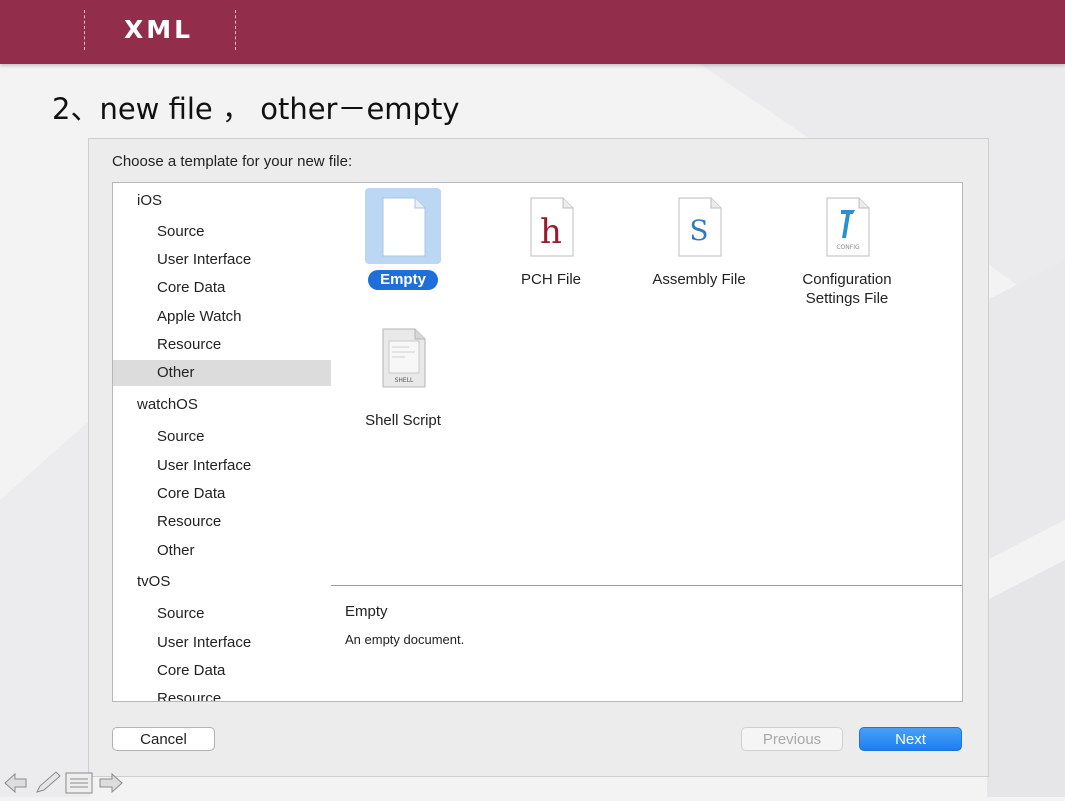 The width and height of the screenshot is (1065, 801). What do you see at coordinates (403, 420) in the screenshot?
I see `template-label: Shell Script` at bounding box center [403, 420].